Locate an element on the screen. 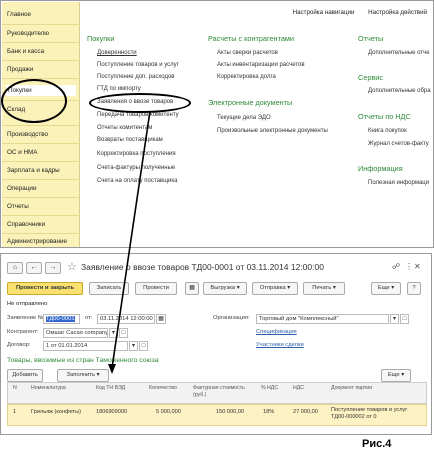  sidebar-item-sales: Продажи is located at coordinates (20, 69).